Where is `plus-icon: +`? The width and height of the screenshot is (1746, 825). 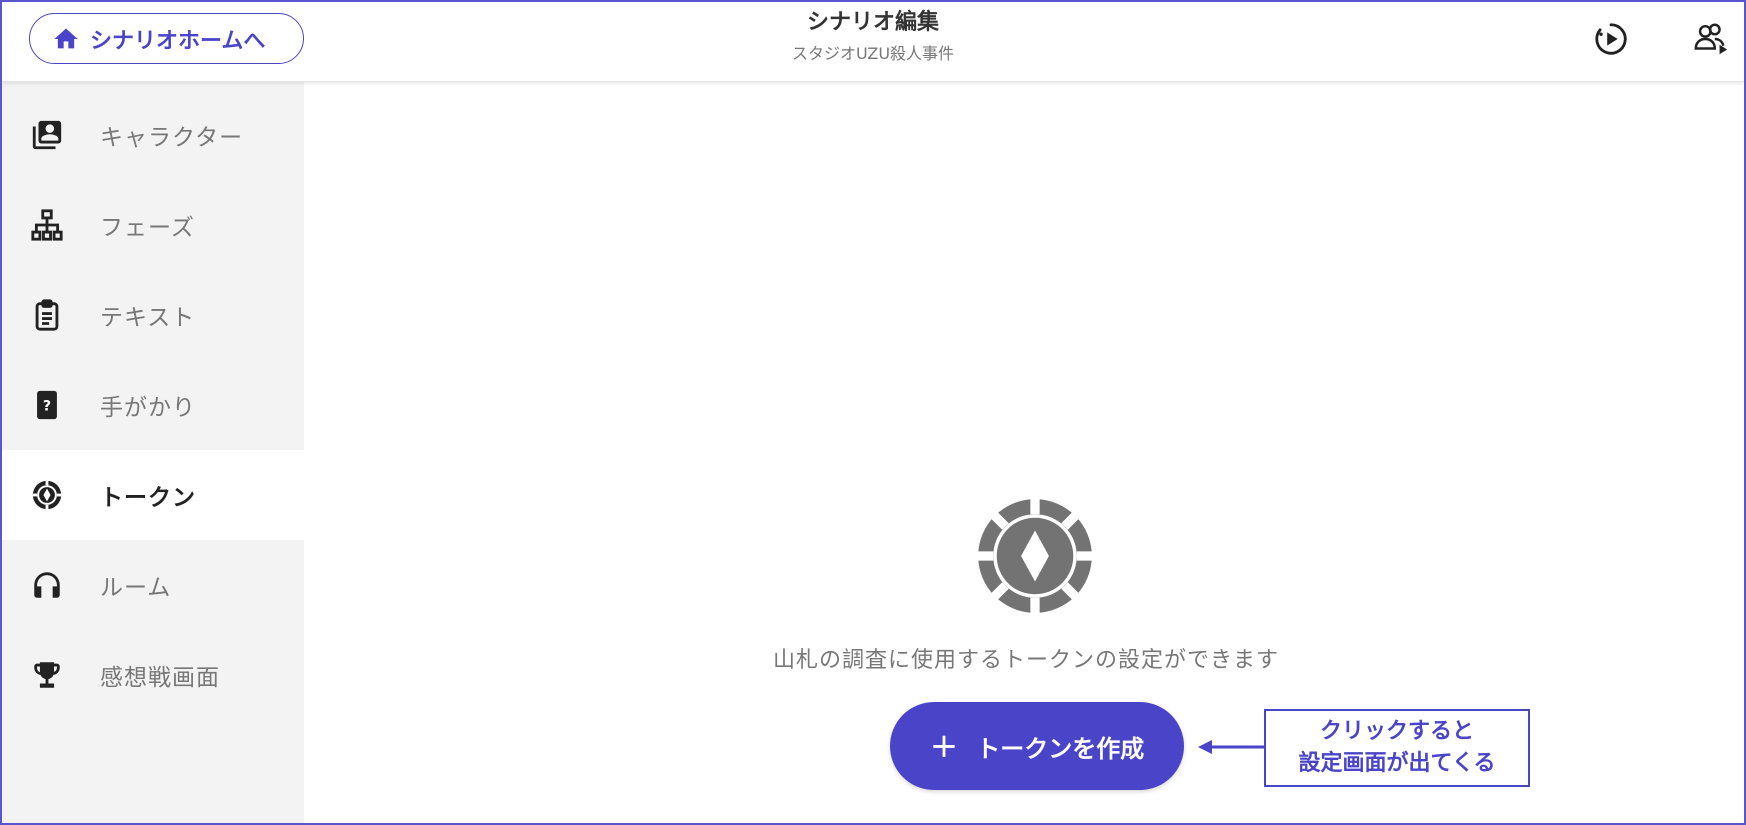
plus-icon: + is located at coordinates (944, 746).